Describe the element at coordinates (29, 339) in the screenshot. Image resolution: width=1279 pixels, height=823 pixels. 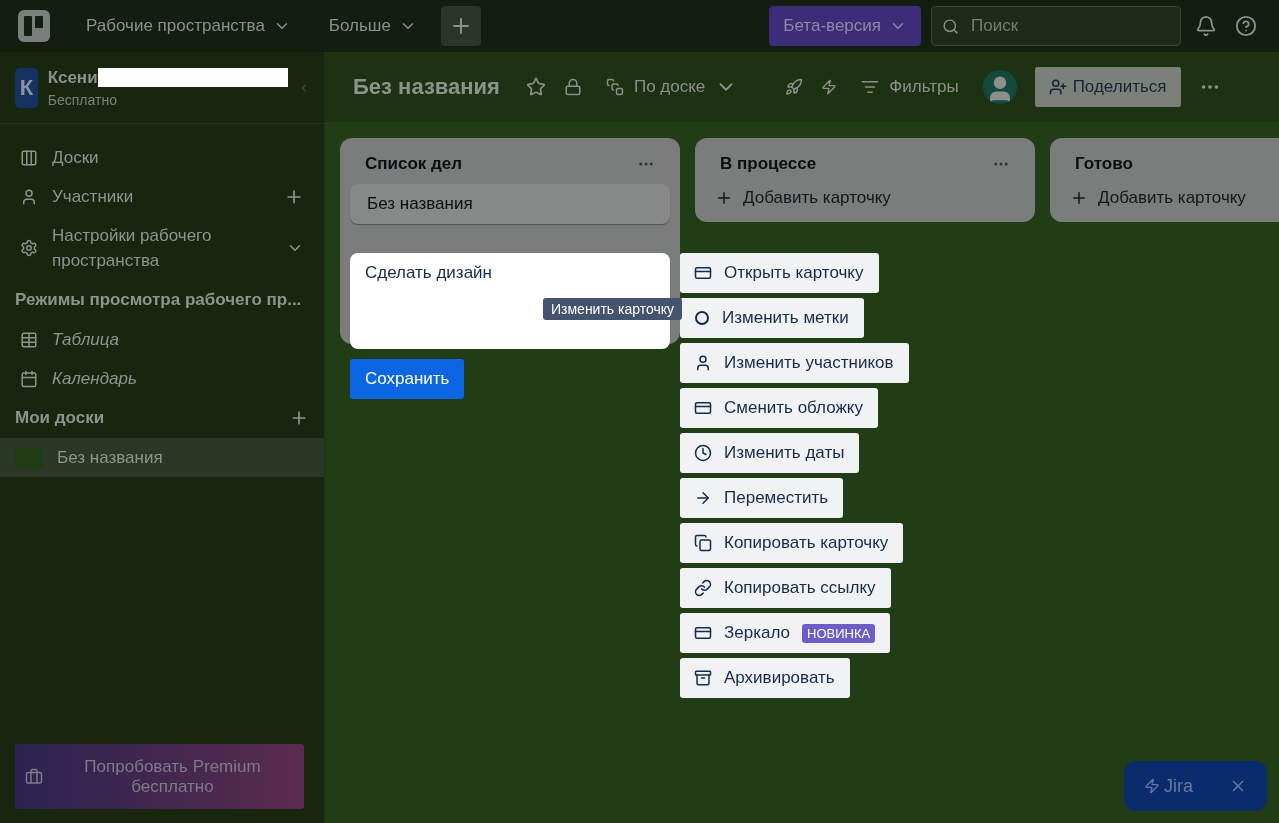
I see `table-icon` at that location.